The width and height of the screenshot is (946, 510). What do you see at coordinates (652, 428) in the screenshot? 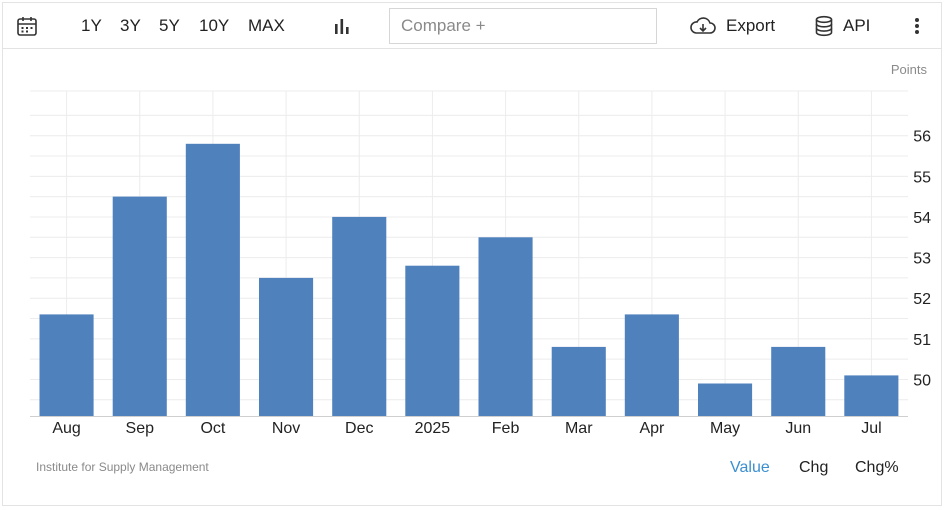
I see `x-tick-label: Apr` at bounding box center [652, 428].